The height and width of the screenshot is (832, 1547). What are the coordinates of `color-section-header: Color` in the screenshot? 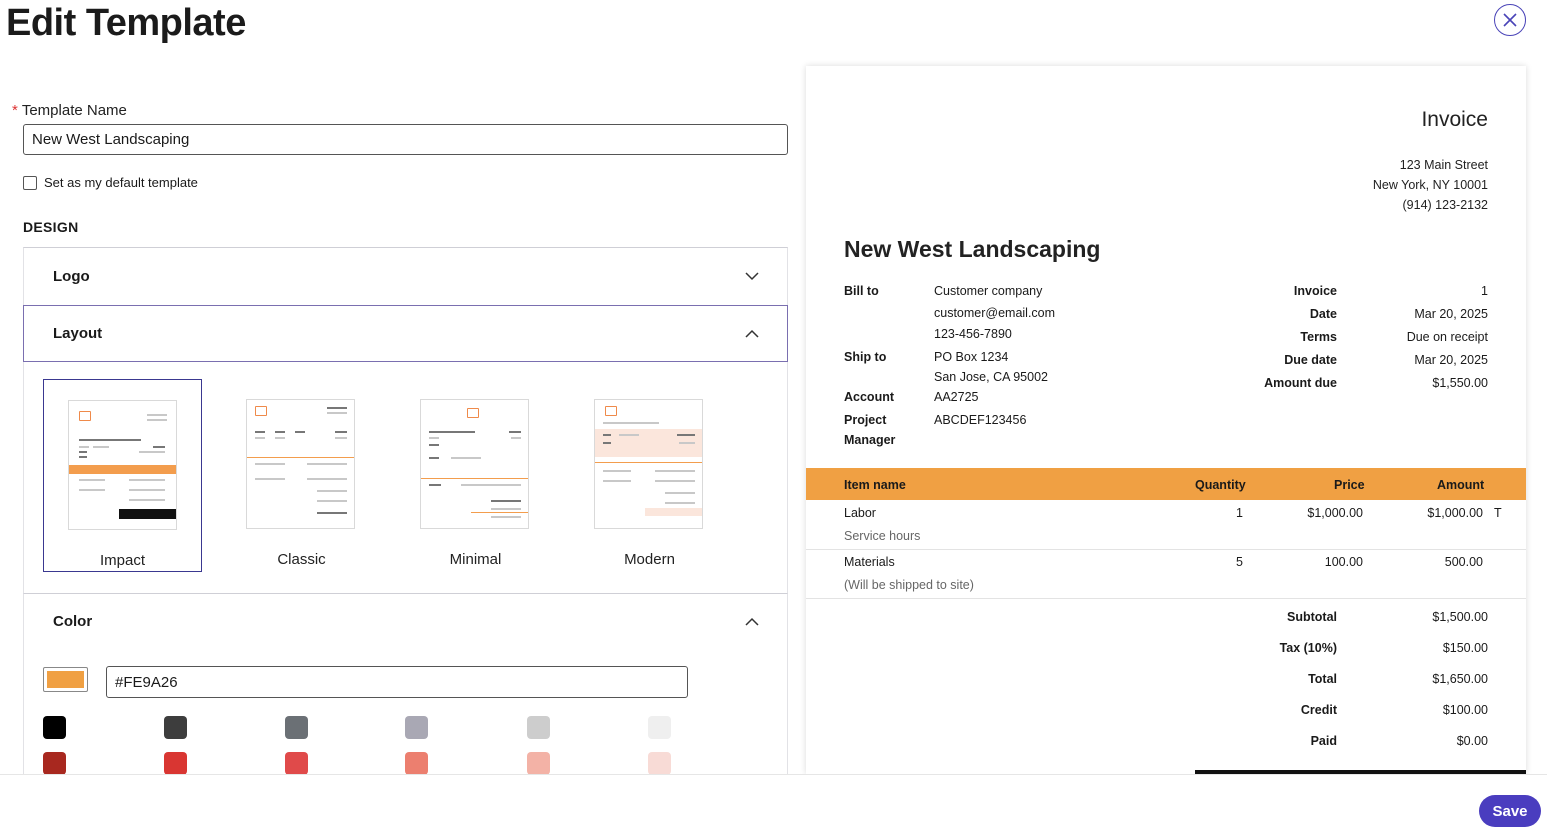 It's located at (405, 621).